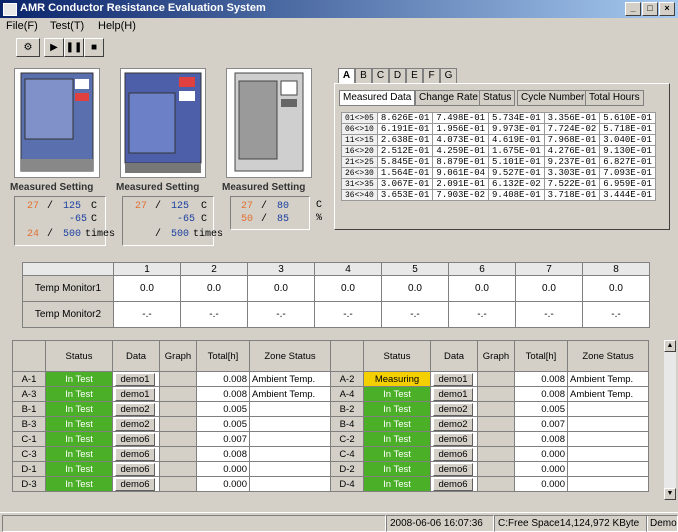 This screenshot has height=532, width=678. Describe the element at coordinates (572, 184) in the screenshot. I see `measured-value: 7.522E-01` at that location.